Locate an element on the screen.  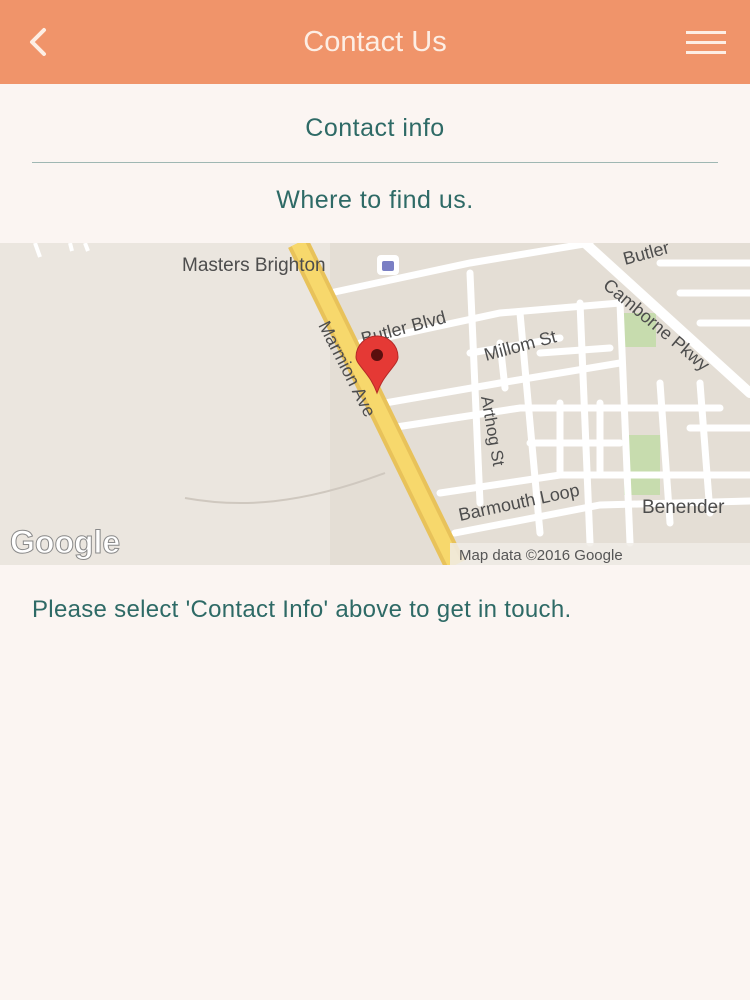
map-attribution: Map data ©2016 Google is located at coordinates (541, 555).